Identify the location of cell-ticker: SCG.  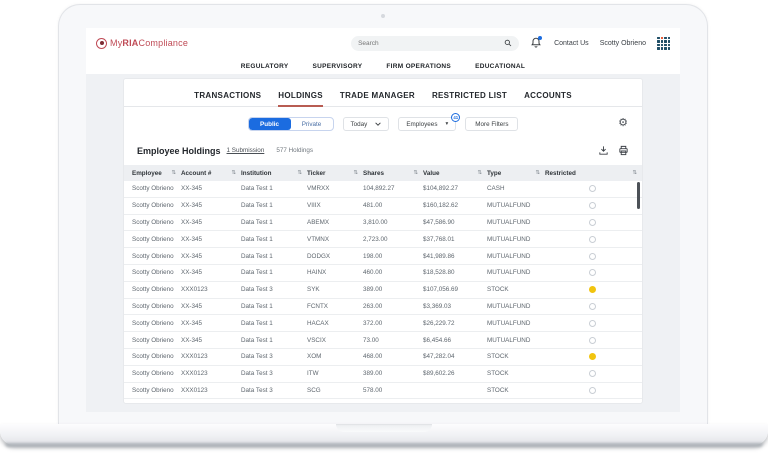
(314, 390).